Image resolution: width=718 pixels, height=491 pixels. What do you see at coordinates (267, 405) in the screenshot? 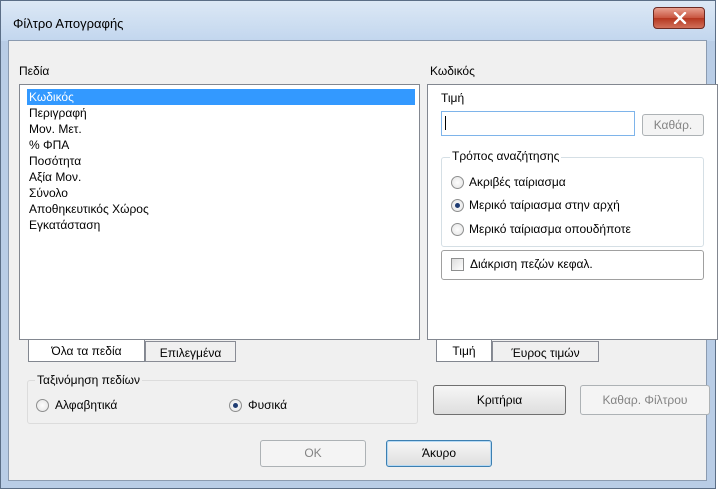
I see `sort-natural-label: Φυσικά` at bounding box center [267, 405].